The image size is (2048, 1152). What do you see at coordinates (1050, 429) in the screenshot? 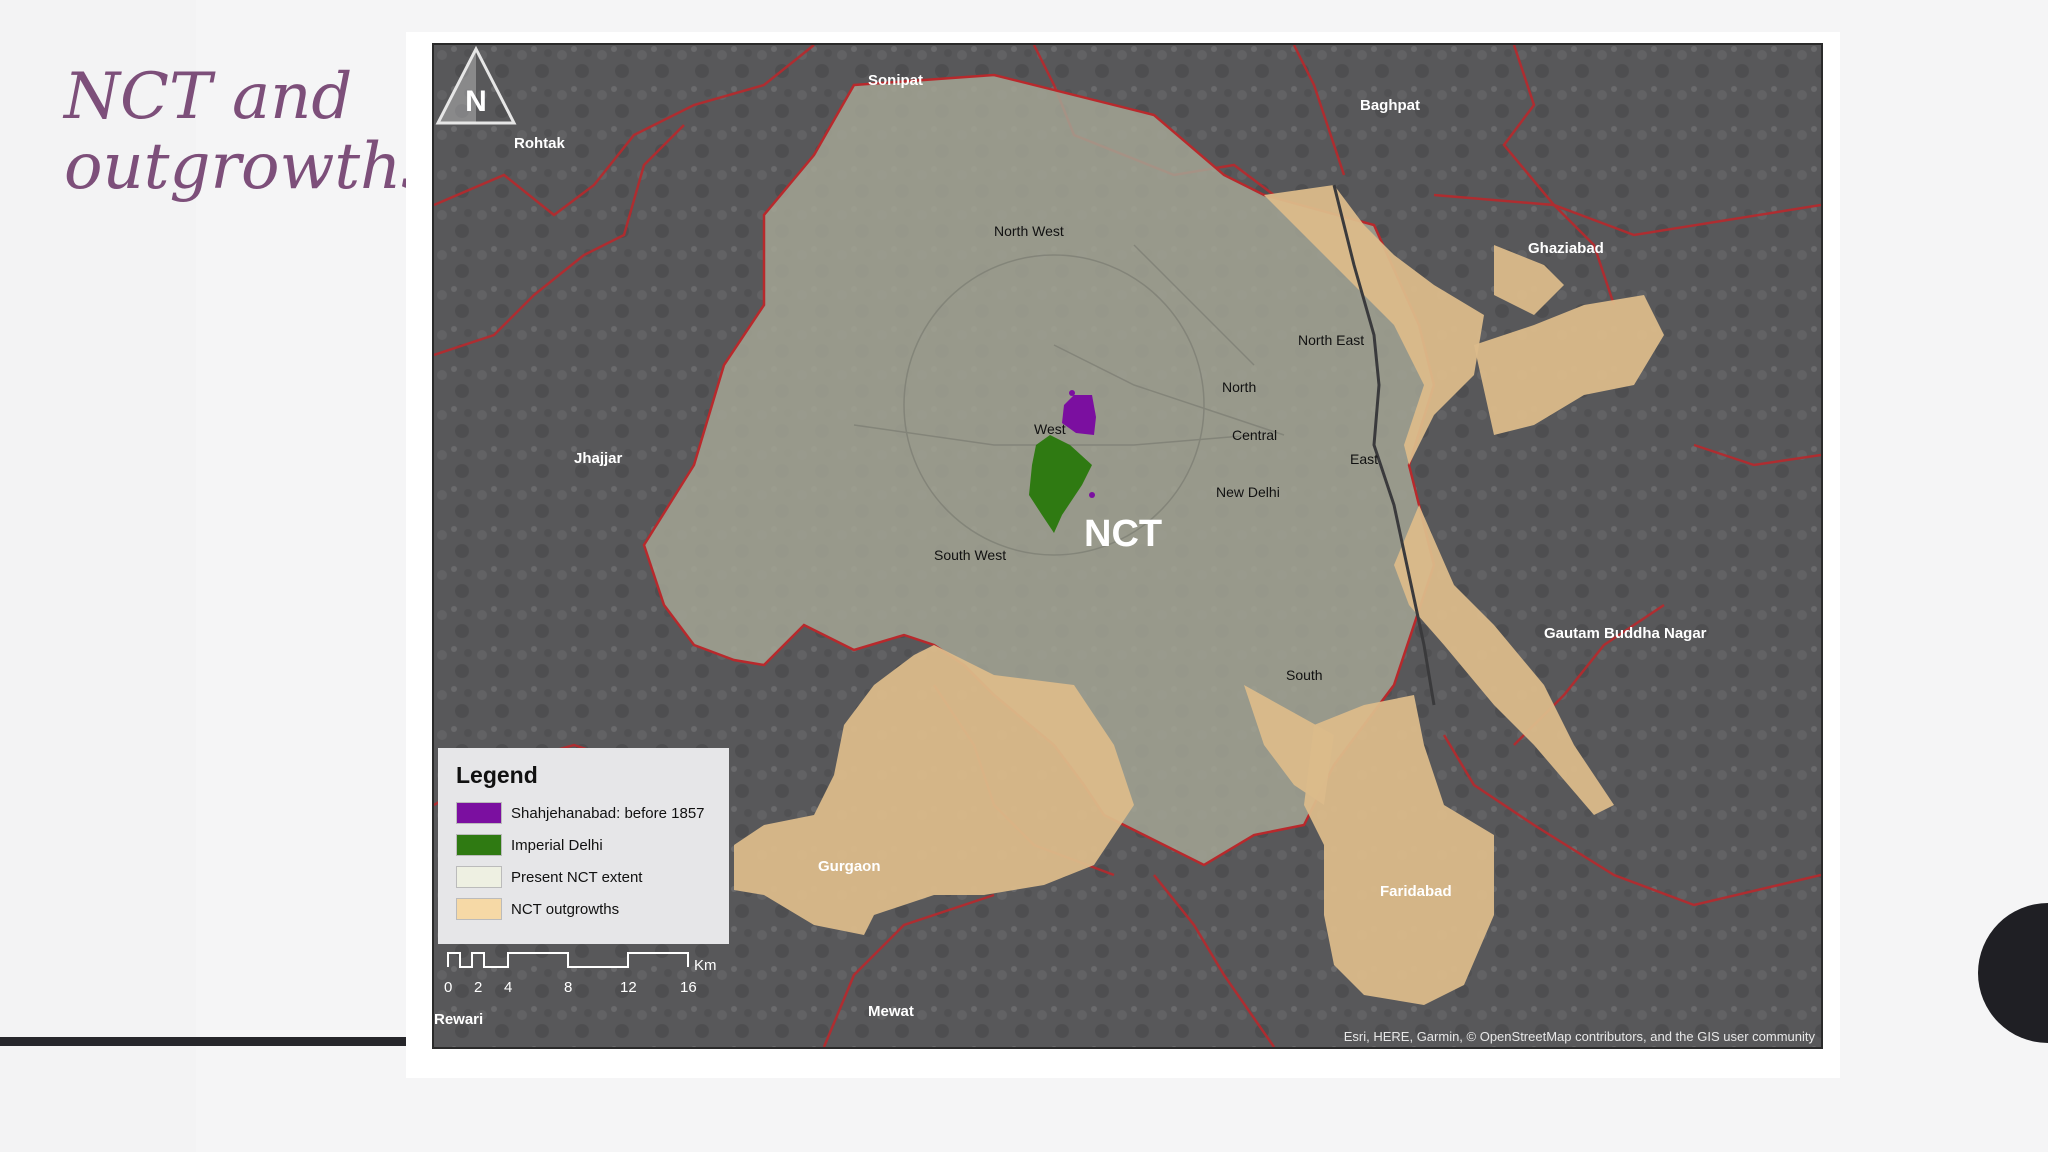
I see `district-label-west: West` at bounding box center [1050, 429].